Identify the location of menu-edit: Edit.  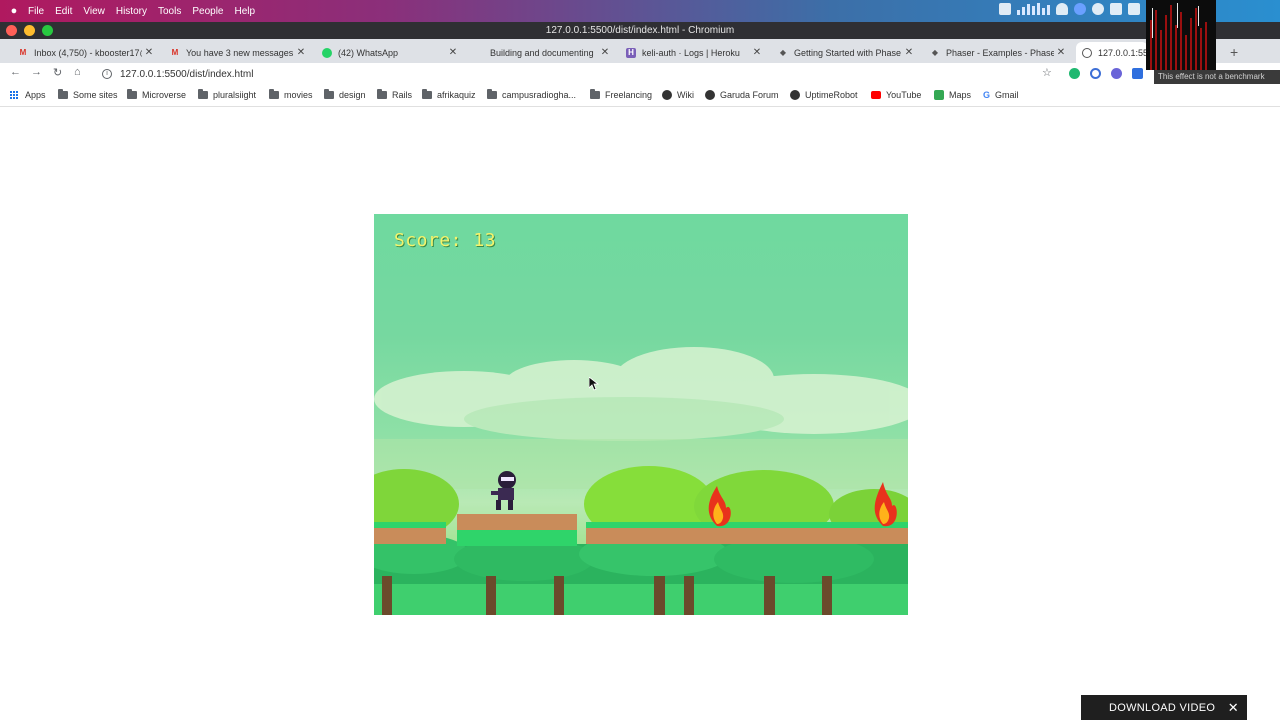
(63, 11).